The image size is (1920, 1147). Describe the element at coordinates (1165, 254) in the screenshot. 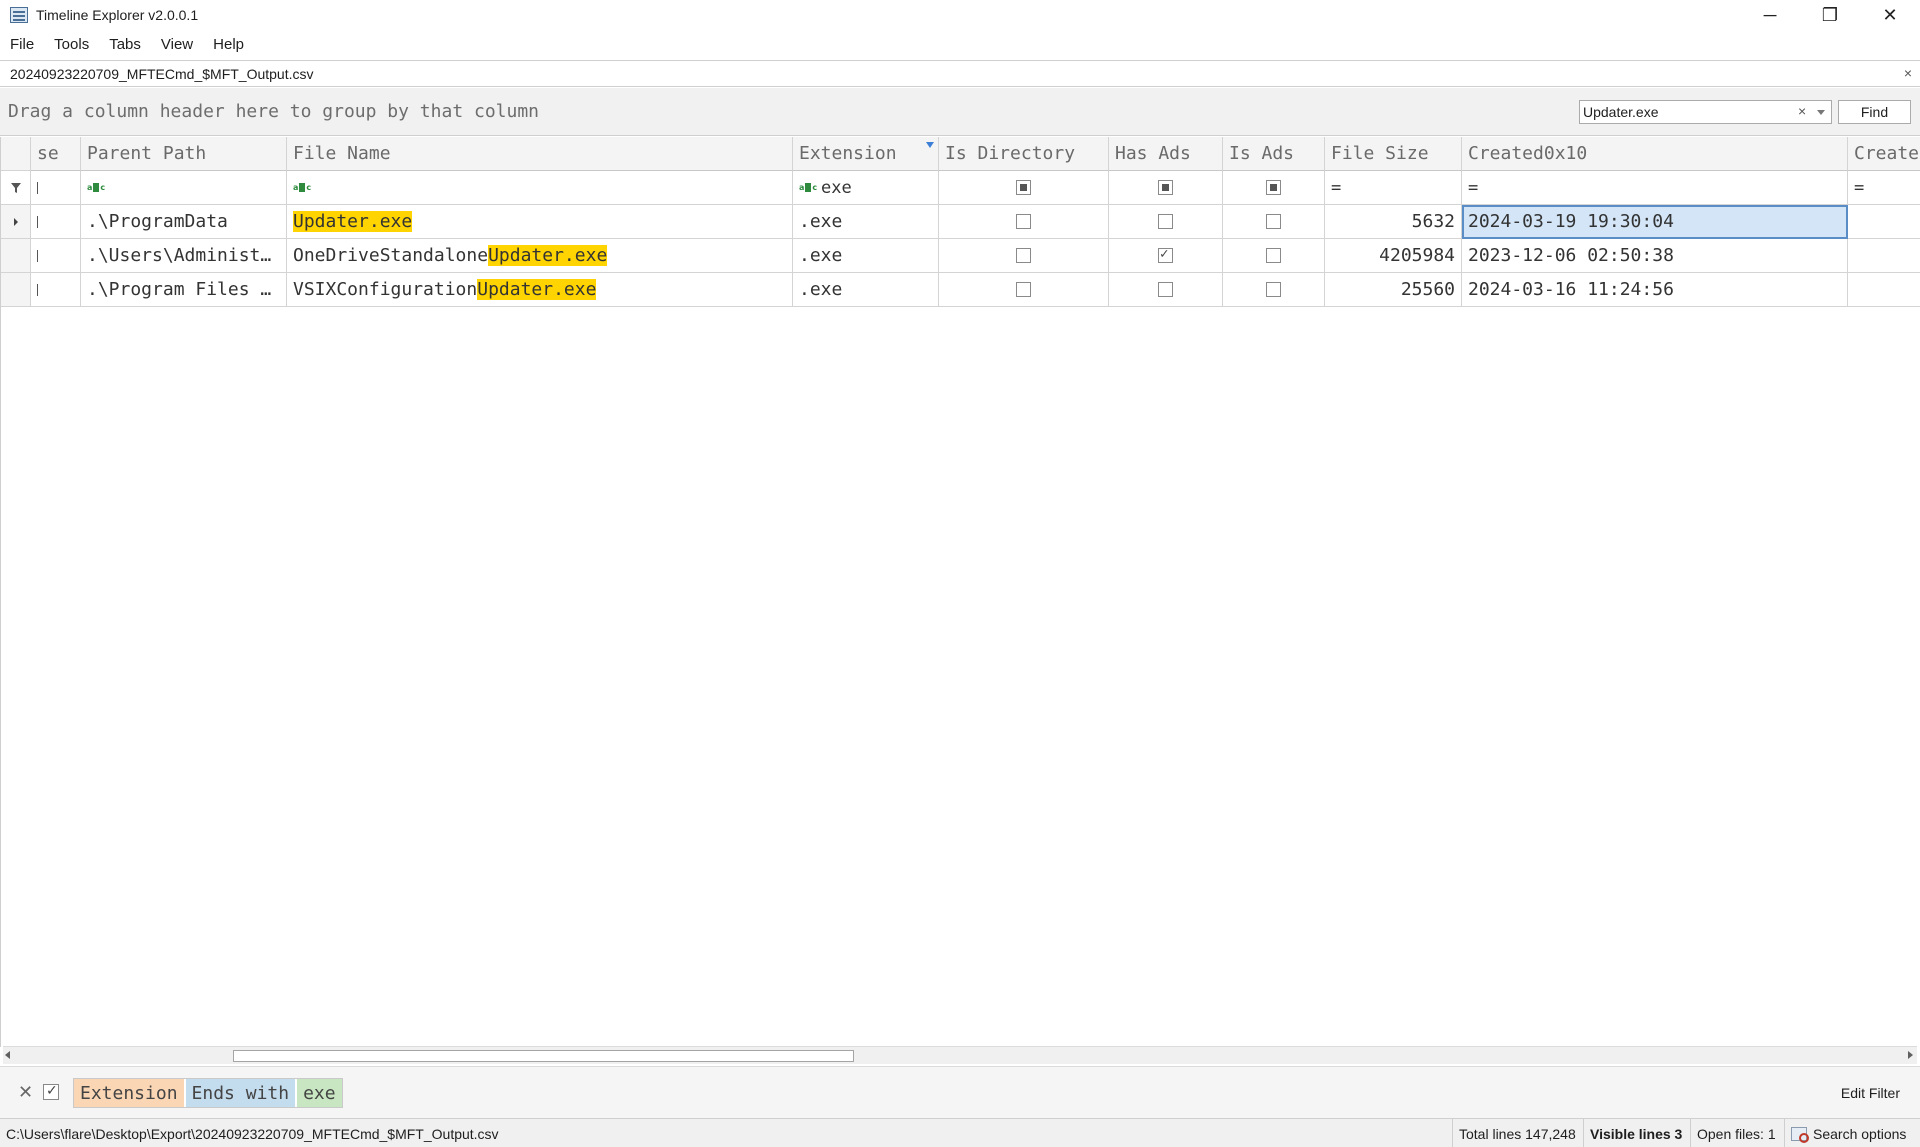

I see `checkbox-checked` at that location.